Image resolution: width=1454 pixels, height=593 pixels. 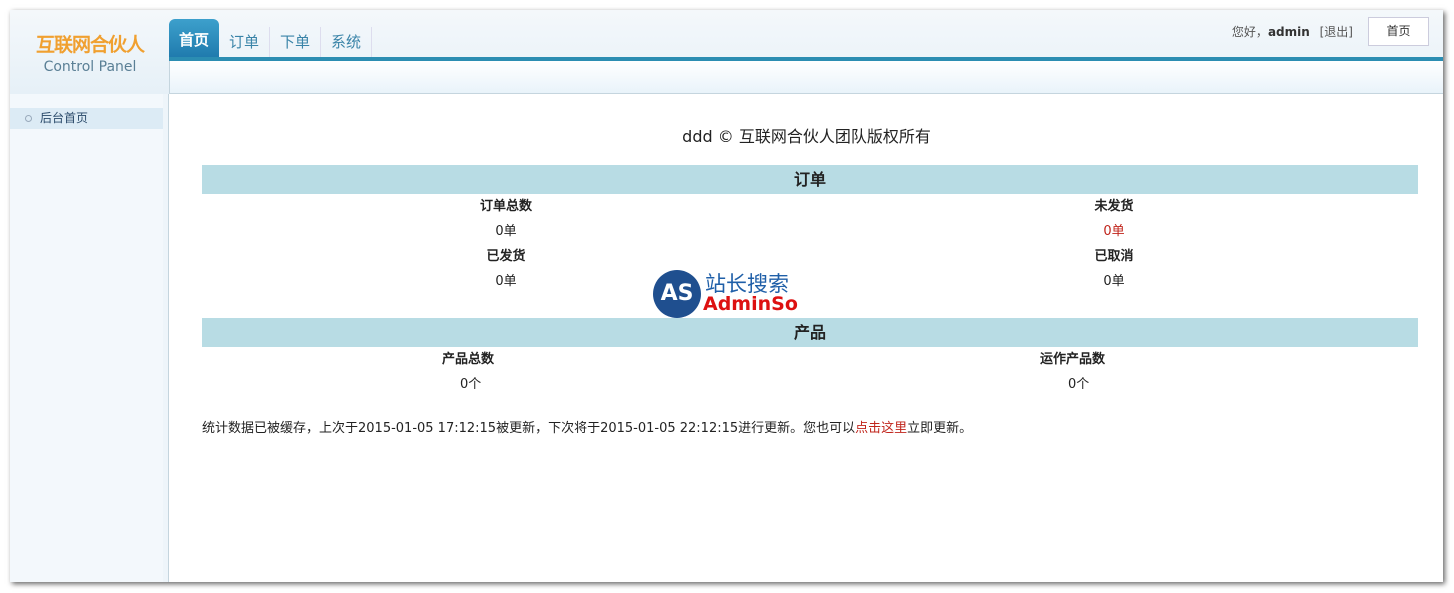 What do you see at coordinates (89, 338) in the screenshot?
I see `sidebar: 后台首页` at bounding box center [89, 338].